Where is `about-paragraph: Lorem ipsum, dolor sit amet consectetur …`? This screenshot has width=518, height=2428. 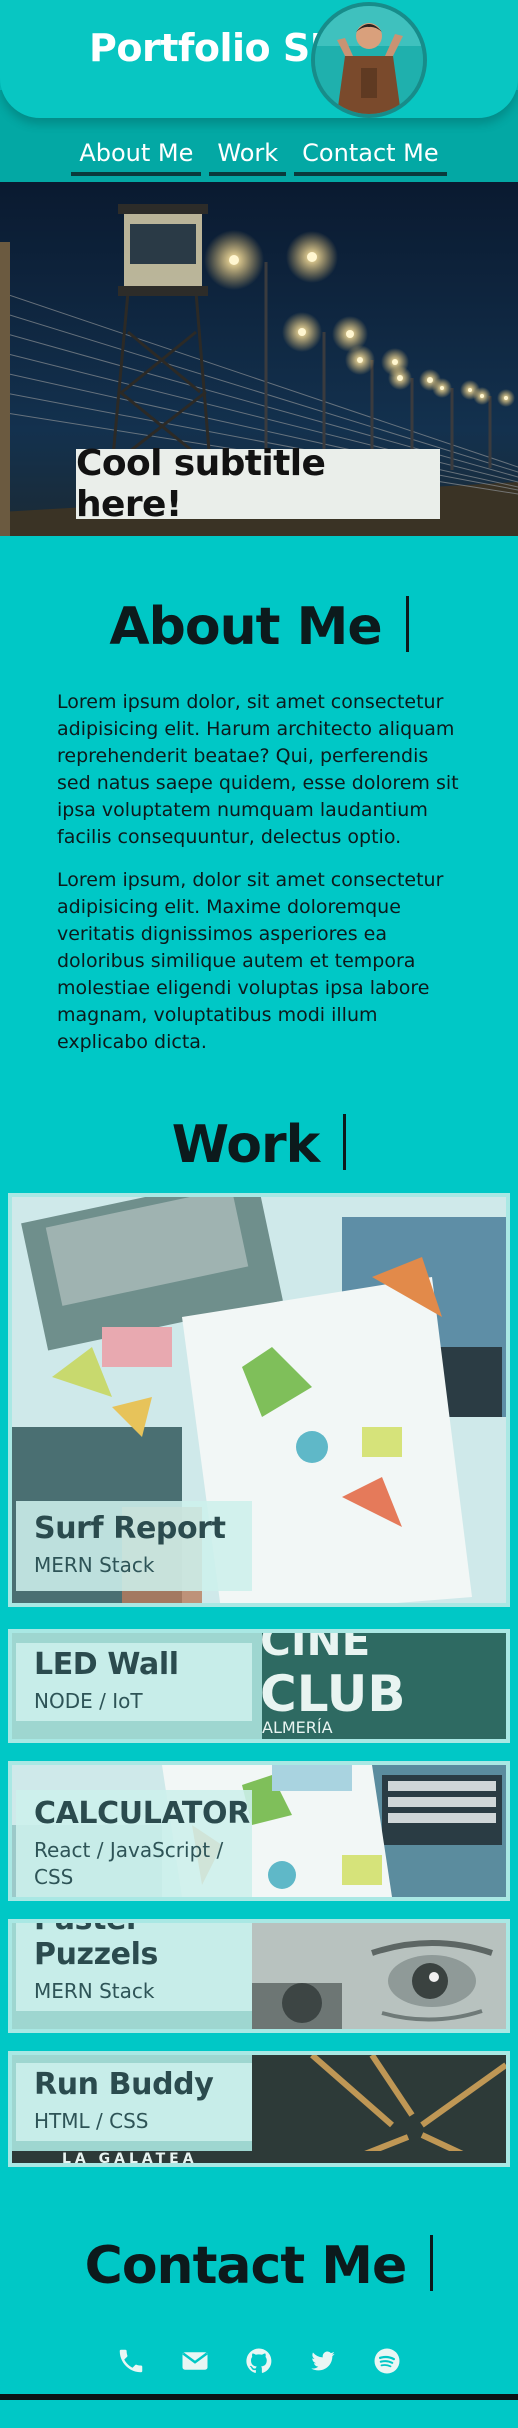
about-paragraph: Lorem ipsum, dolor sit amet consectetur … is located at coordinates (250, 961).